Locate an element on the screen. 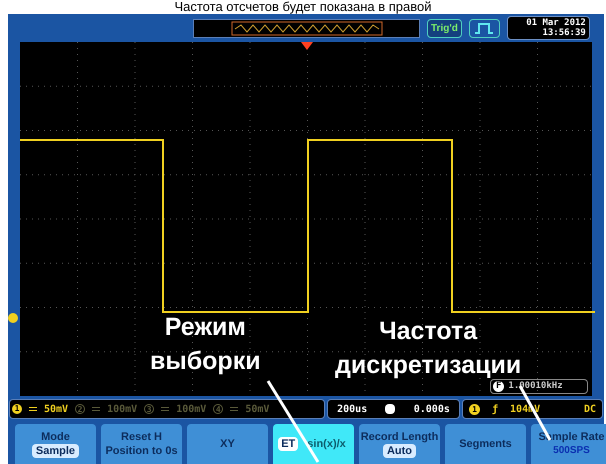 The height and width of the screenshot is (464, 606). trigger-marker-icon is located at coordinates (307, 46).